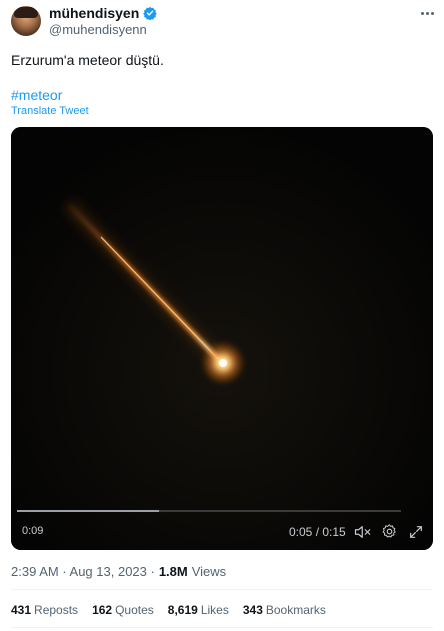 The image size is (444, 631). Describe the element at coordinates (26, 21) in the screenshot. I see `avatar` at that location.